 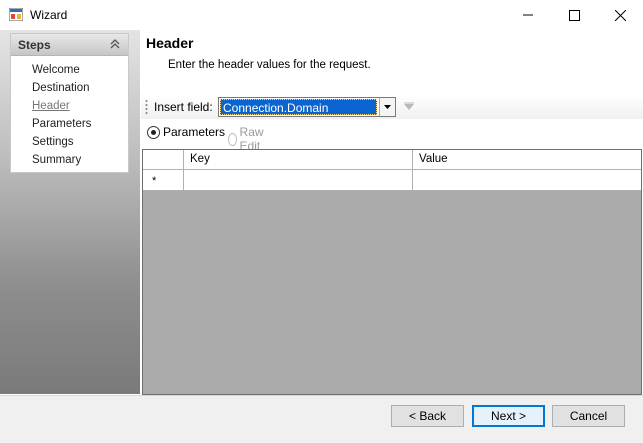 What do you see at coordinates (115, 44) in the screenshot?
I see `collapse-chevrons-icon` at bounding box center [115, 44].